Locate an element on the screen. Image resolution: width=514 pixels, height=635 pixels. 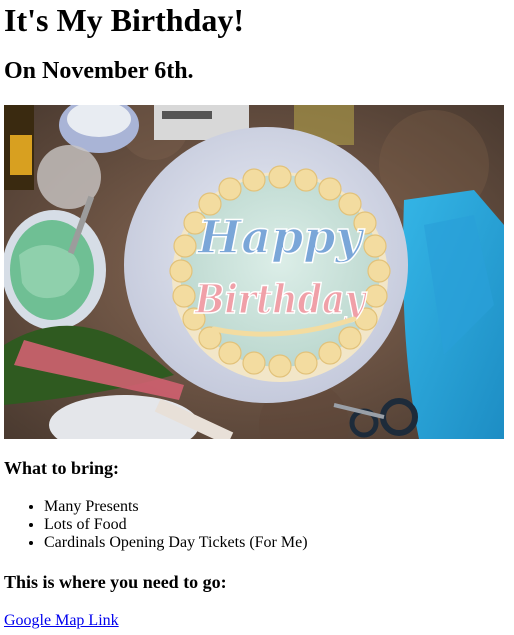
cake-text-happy: Happy is located at coordinates (281, 237).